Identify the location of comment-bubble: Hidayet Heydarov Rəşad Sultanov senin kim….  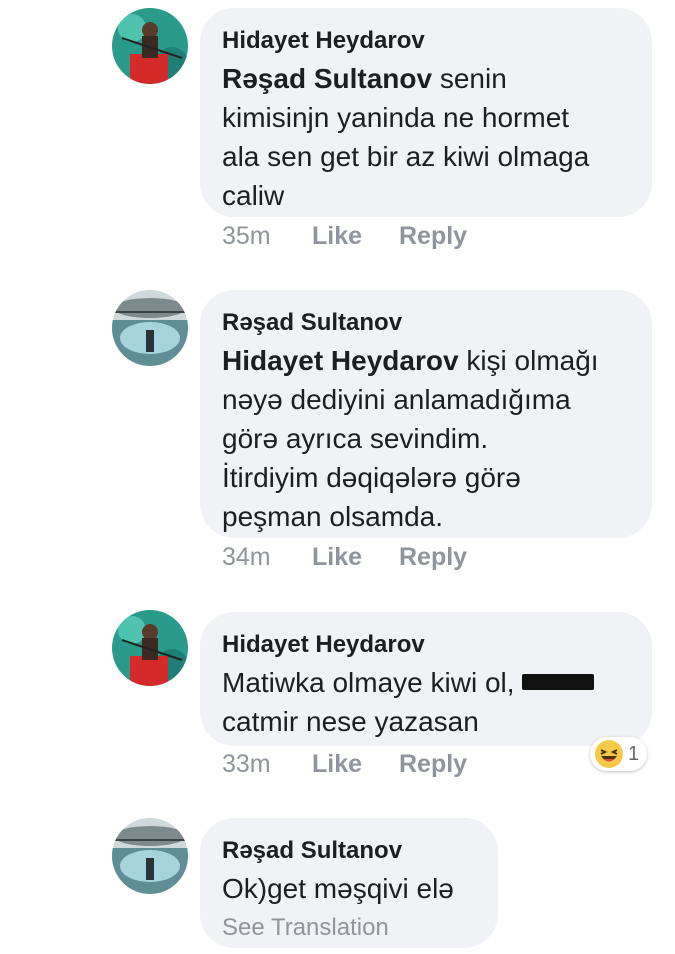
(426, 112).